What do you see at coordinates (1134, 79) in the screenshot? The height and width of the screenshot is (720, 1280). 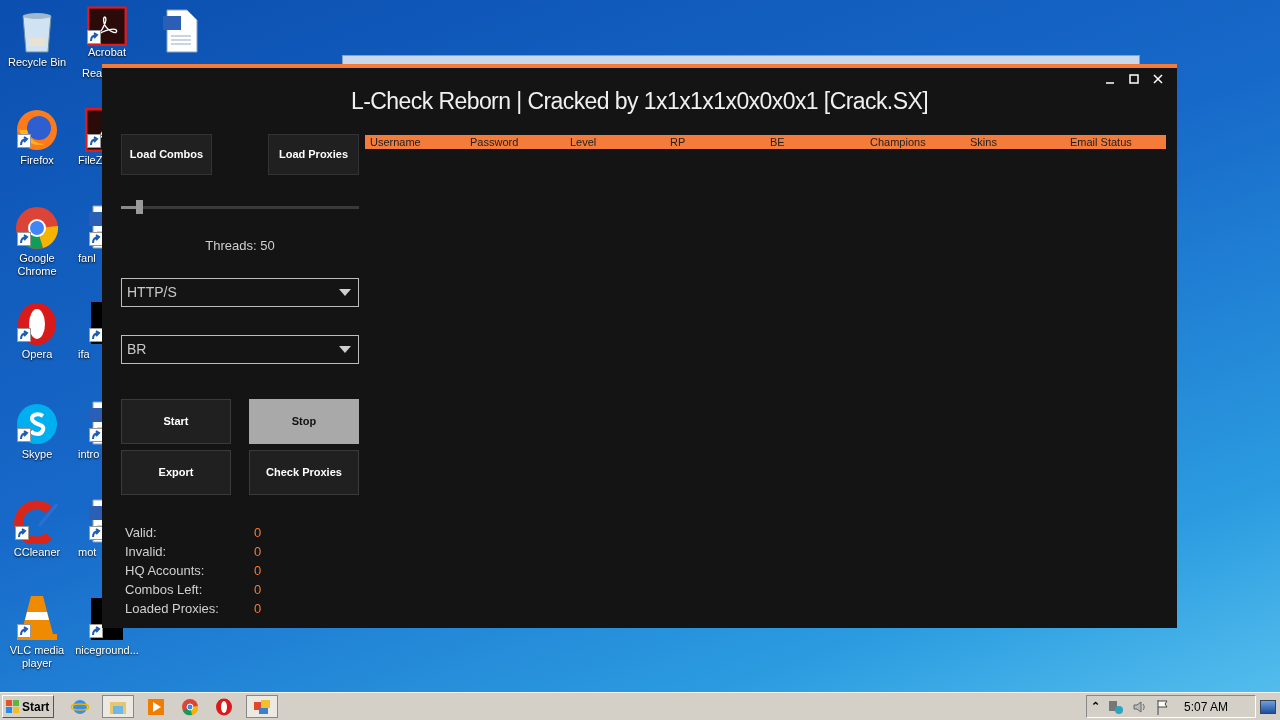 I see `maximize-icon` at bounding box center [1134, 79].